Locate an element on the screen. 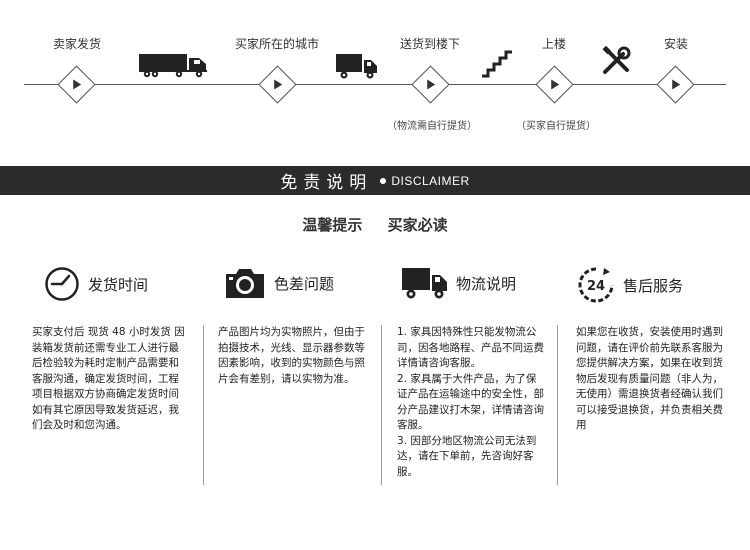  clock-icon is located at coordinates (62, 284).